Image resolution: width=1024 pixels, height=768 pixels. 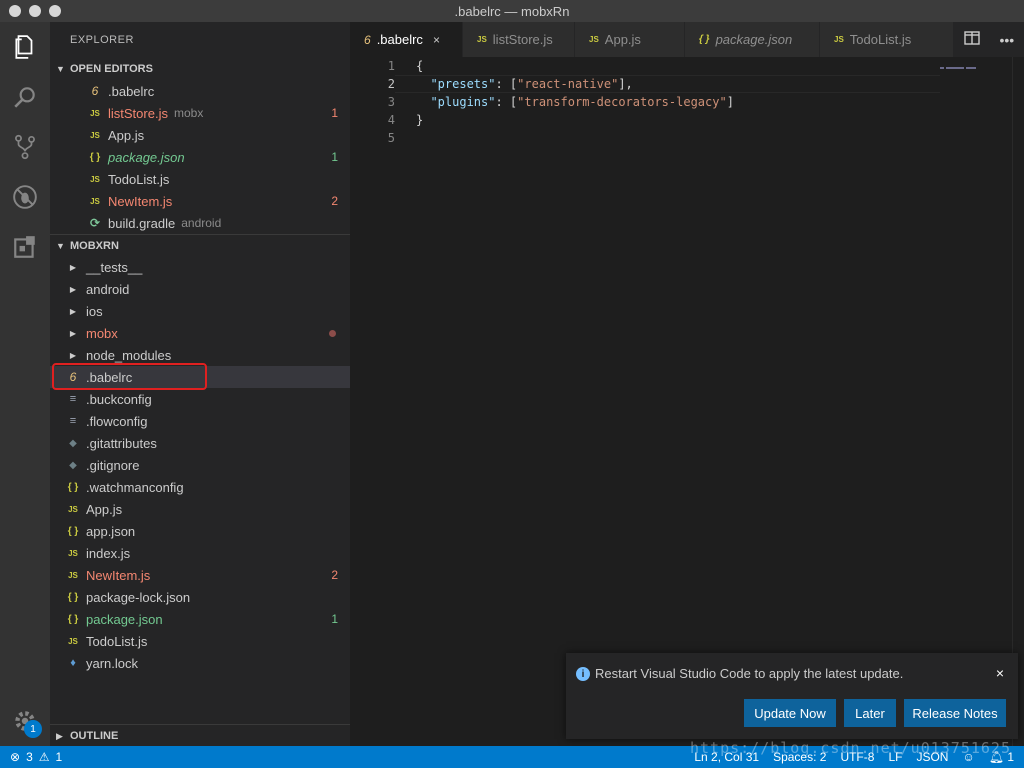 I want to click on files-icon, so click(x=25, y=47).